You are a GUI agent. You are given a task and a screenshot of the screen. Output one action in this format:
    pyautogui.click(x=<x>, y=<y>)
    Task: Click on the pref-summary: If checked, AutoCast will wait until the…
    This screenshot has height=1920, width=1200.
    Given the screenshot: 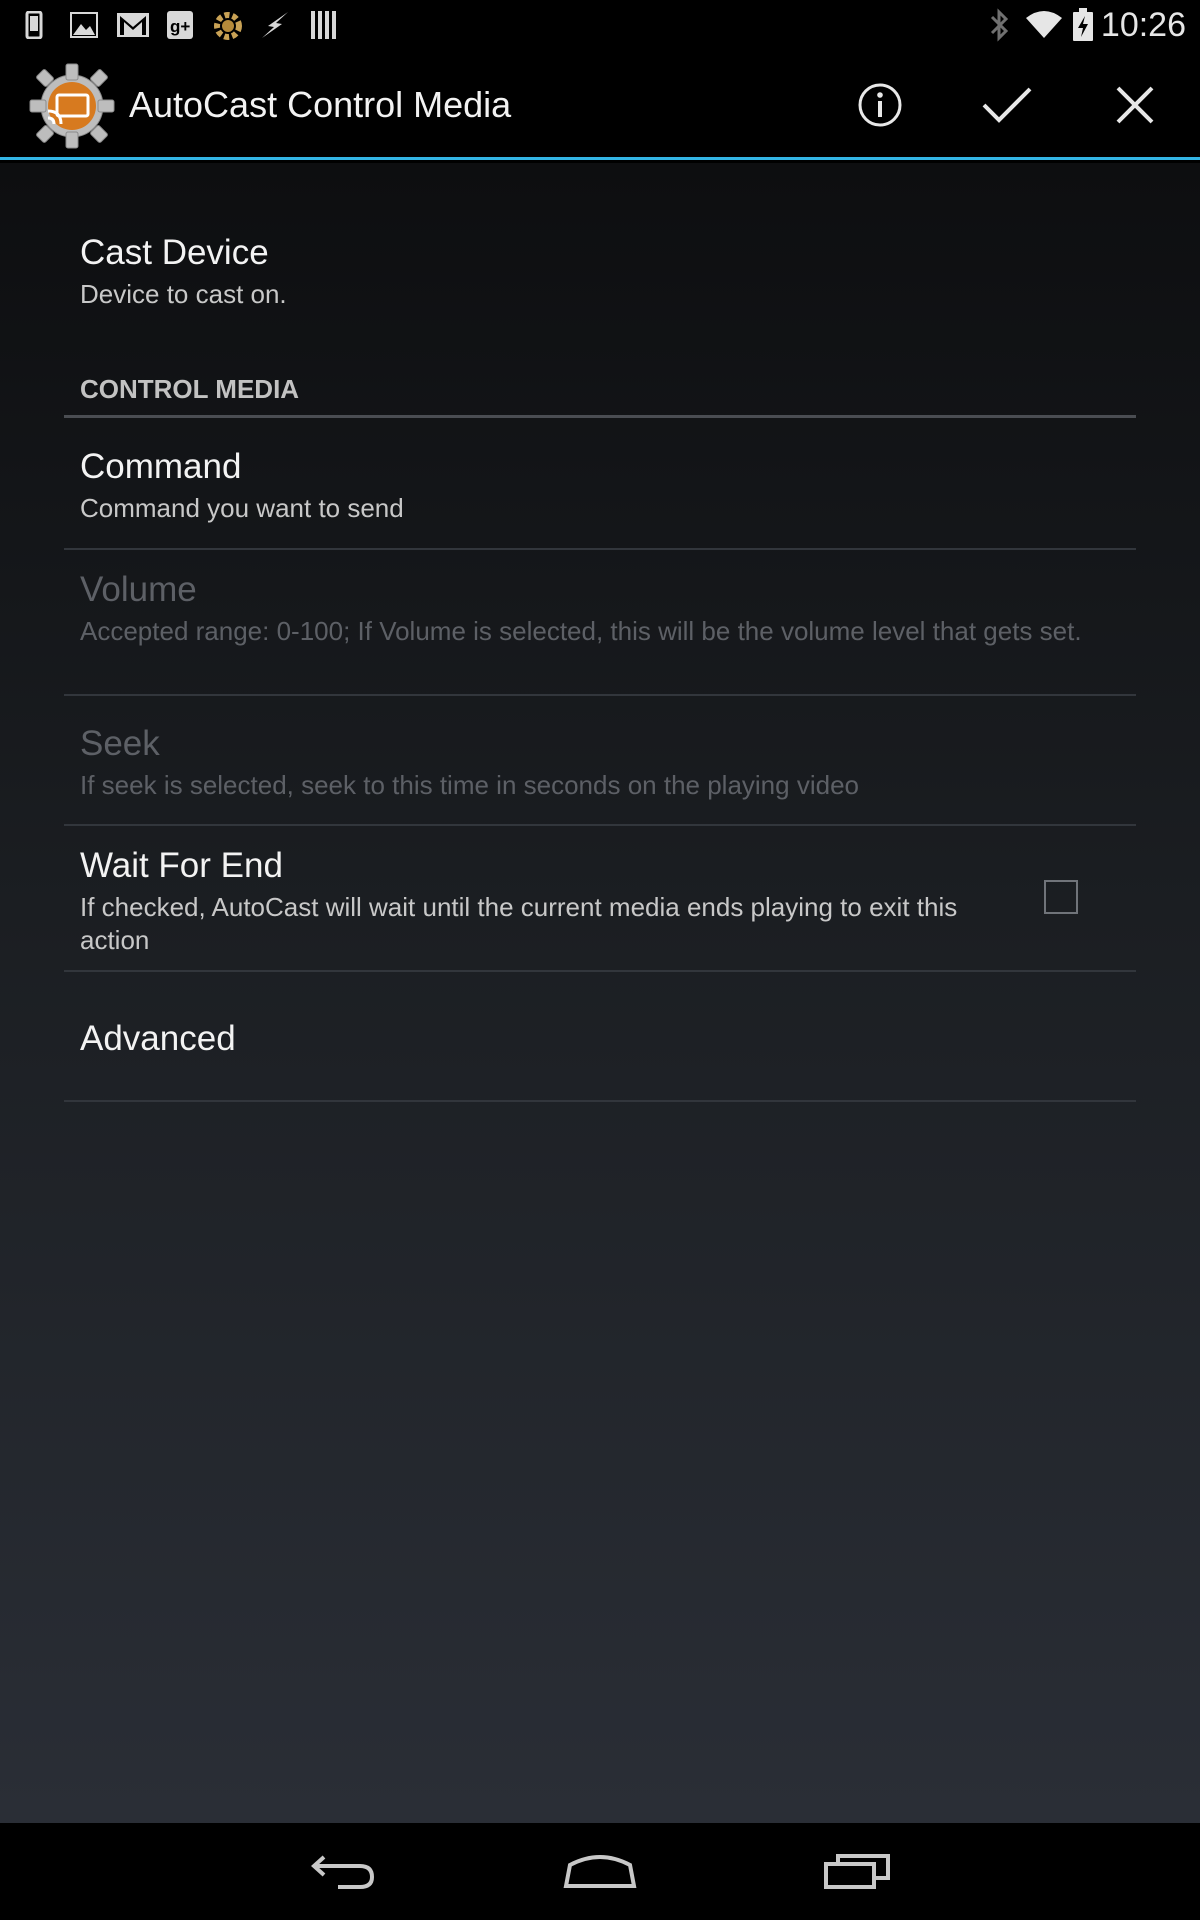 What is the action you would take?
    pyautogui.click(x=519, y=923)
    